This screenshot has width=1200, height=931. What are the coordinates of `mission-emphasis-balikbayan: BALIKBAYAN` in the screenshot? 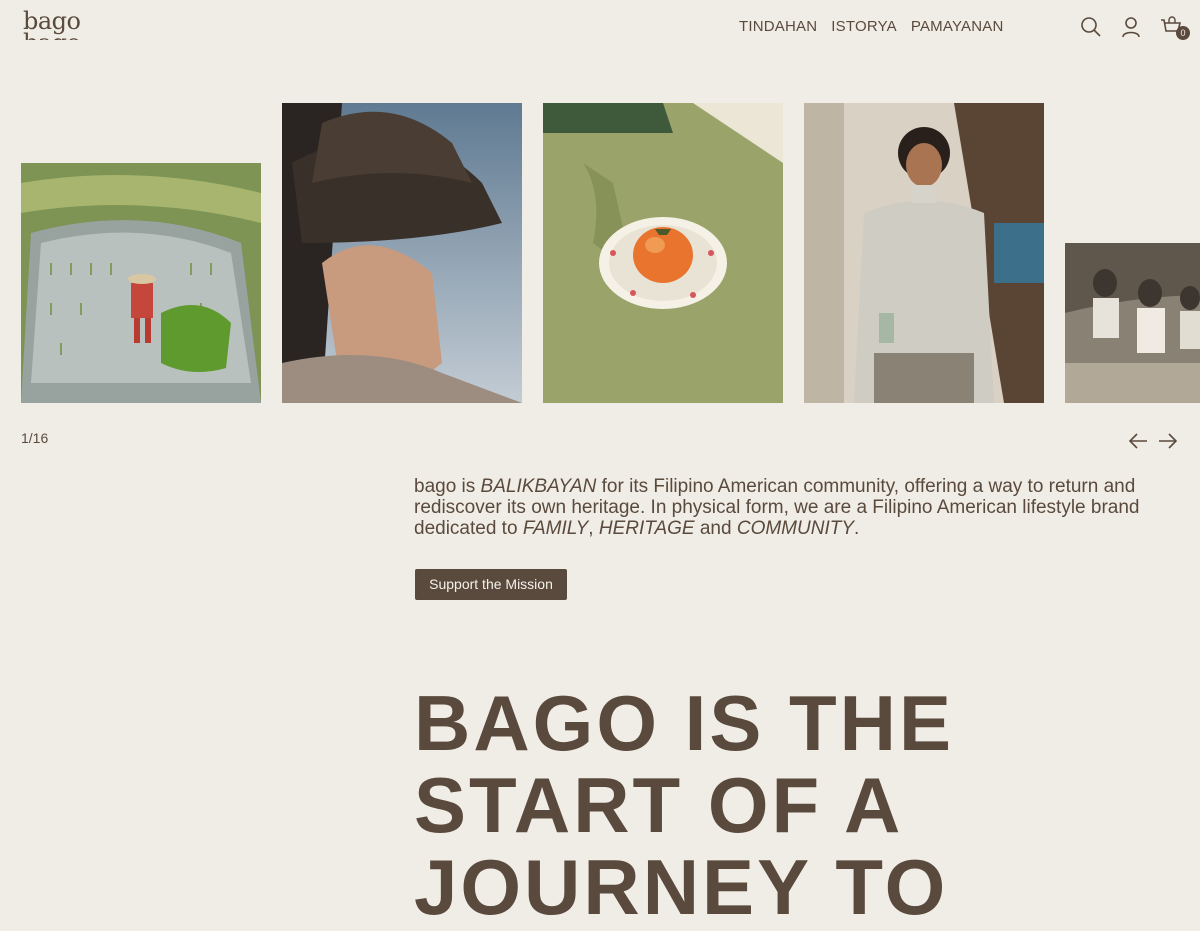 It's located at (538, 486).